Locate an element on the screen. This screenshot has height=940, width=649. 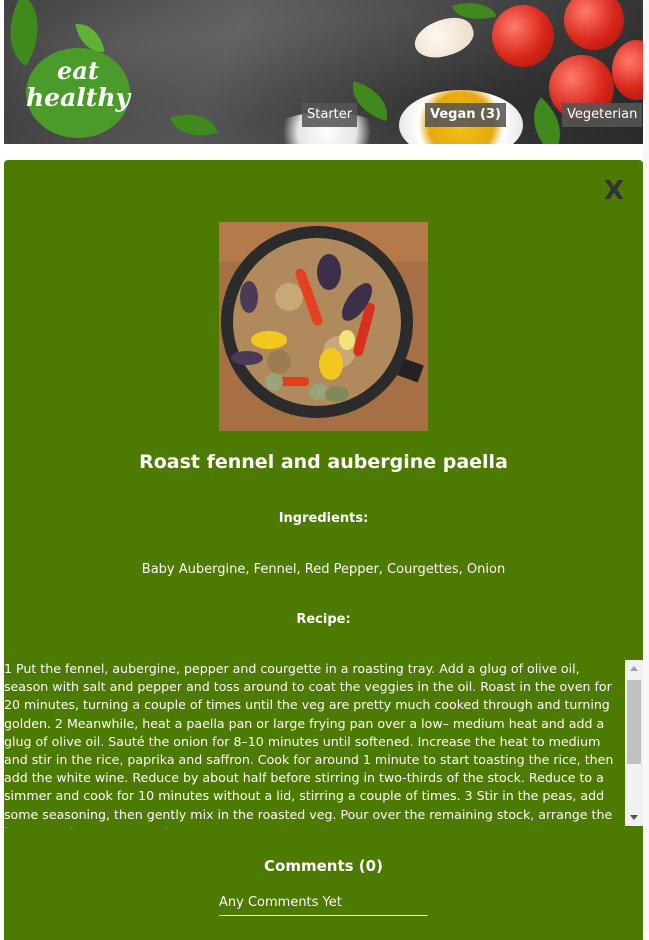
scroll-thumb is located at coordinates (634, 722).